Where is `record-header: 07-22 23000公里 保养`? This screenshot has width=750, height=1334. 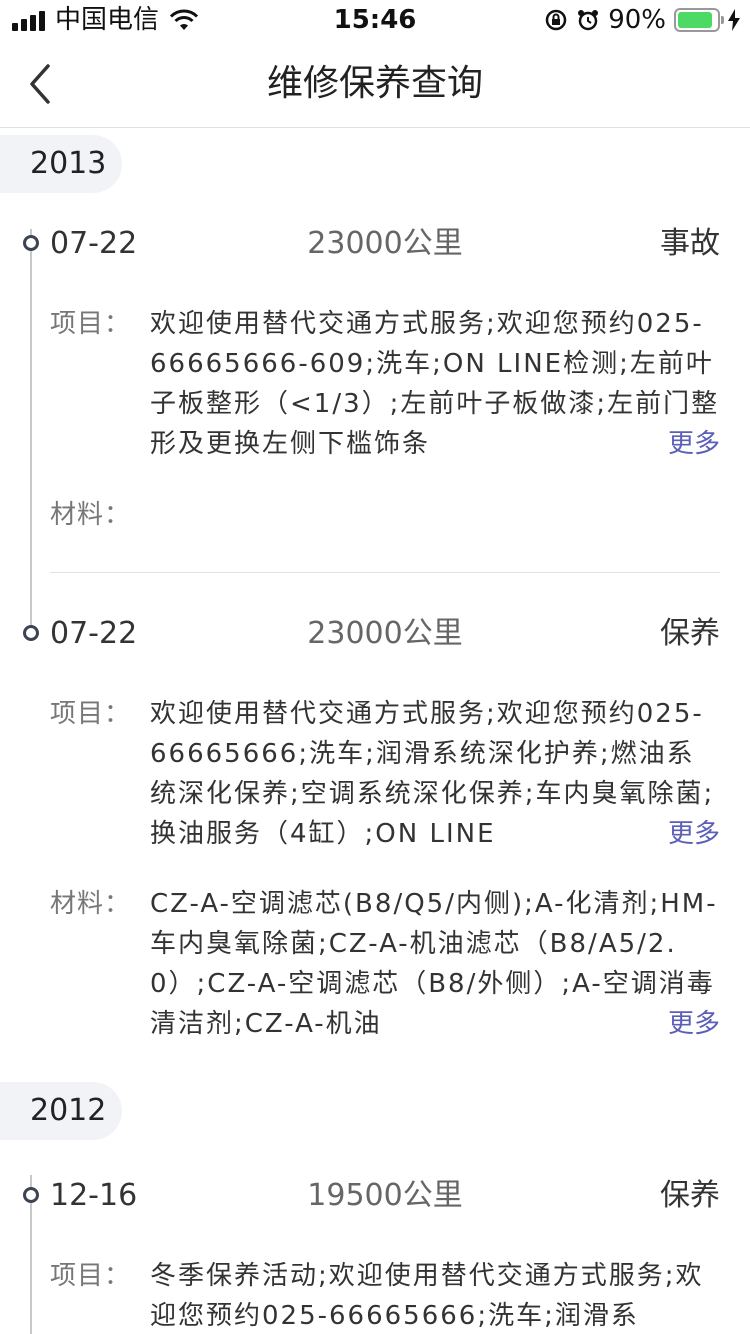 record-header: 07-22 23000公里 保养 is located at coordinates (385, 634).